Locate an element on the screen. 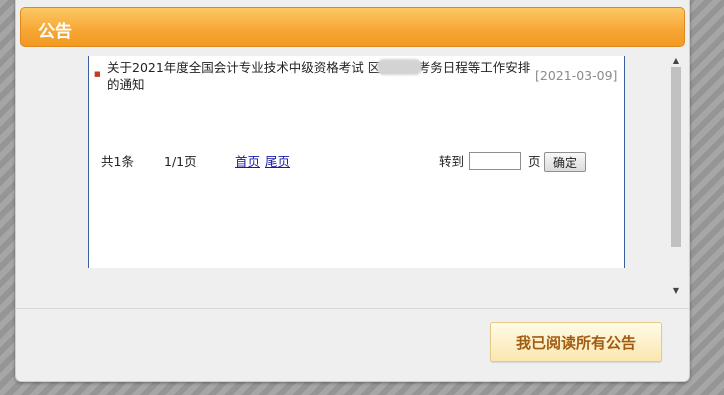 The image size is (724, 395). scroll-down-icon: ▼ is located at coordinates (676, 291).